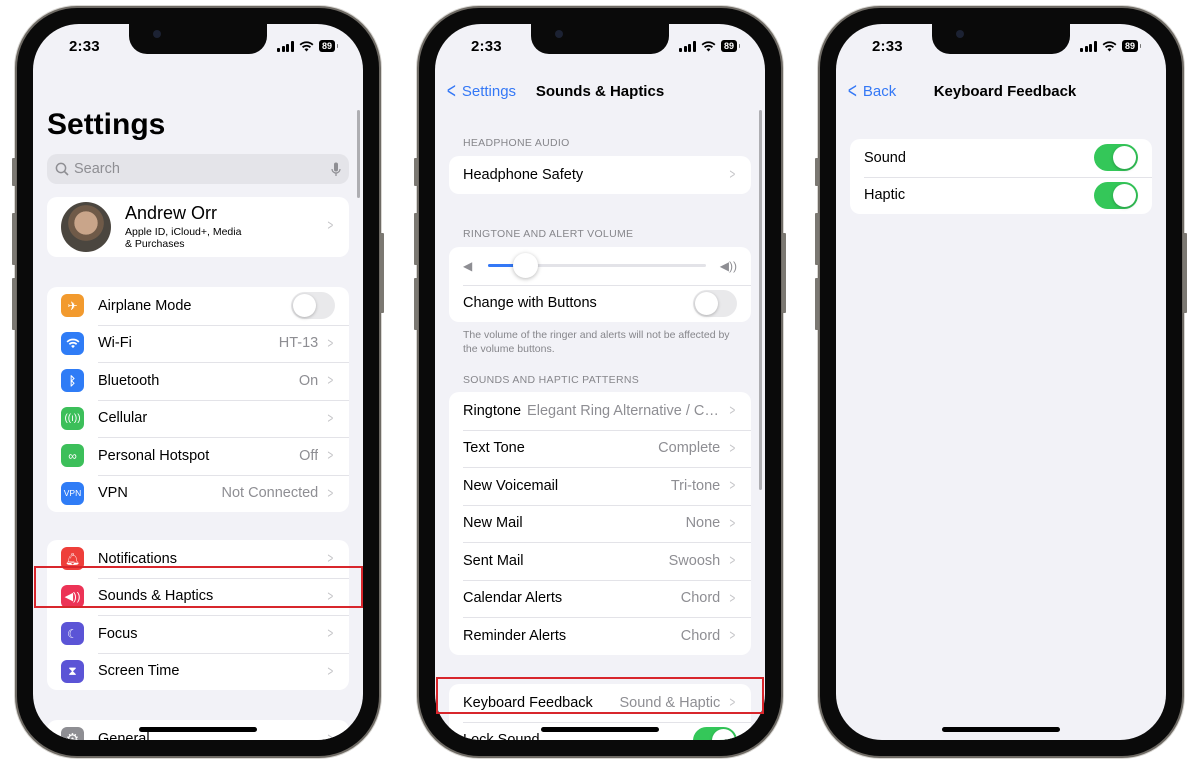  Describe the element at coordinates (14, 239) in the screenshot. I see `volume-up-button` at that location.